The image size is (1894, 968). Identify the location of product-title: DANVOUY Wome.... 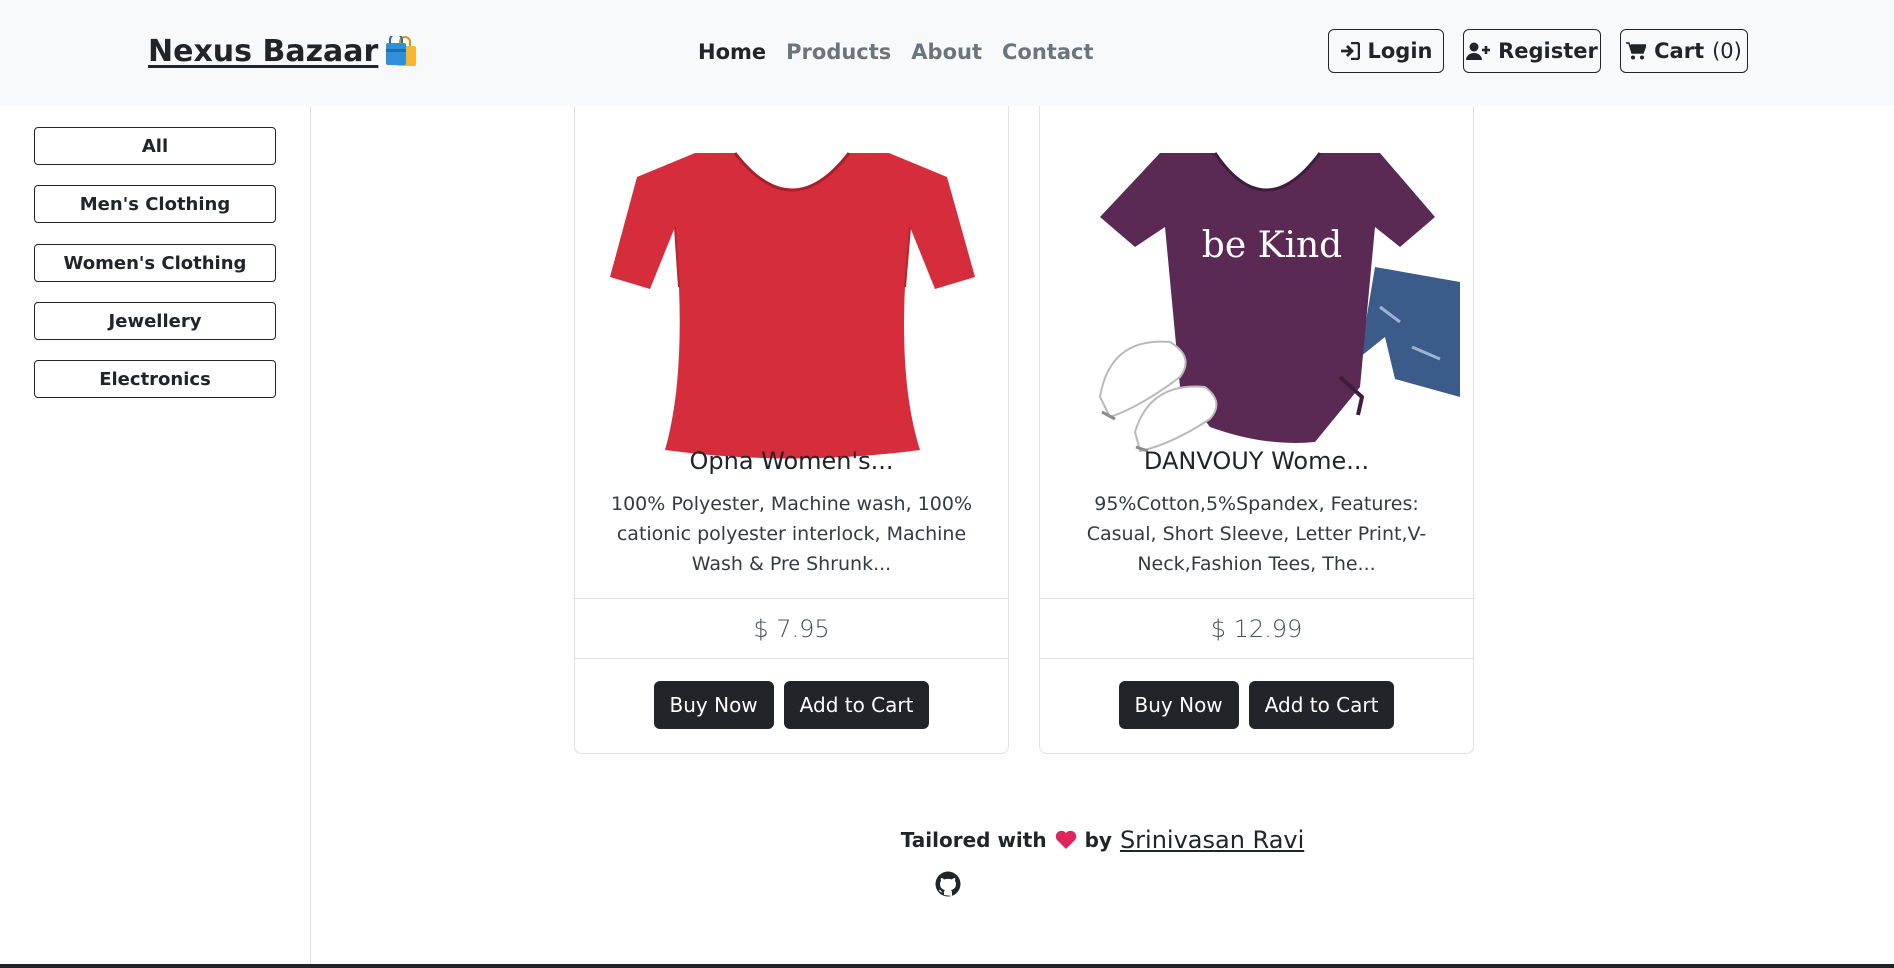
(1256, 461).